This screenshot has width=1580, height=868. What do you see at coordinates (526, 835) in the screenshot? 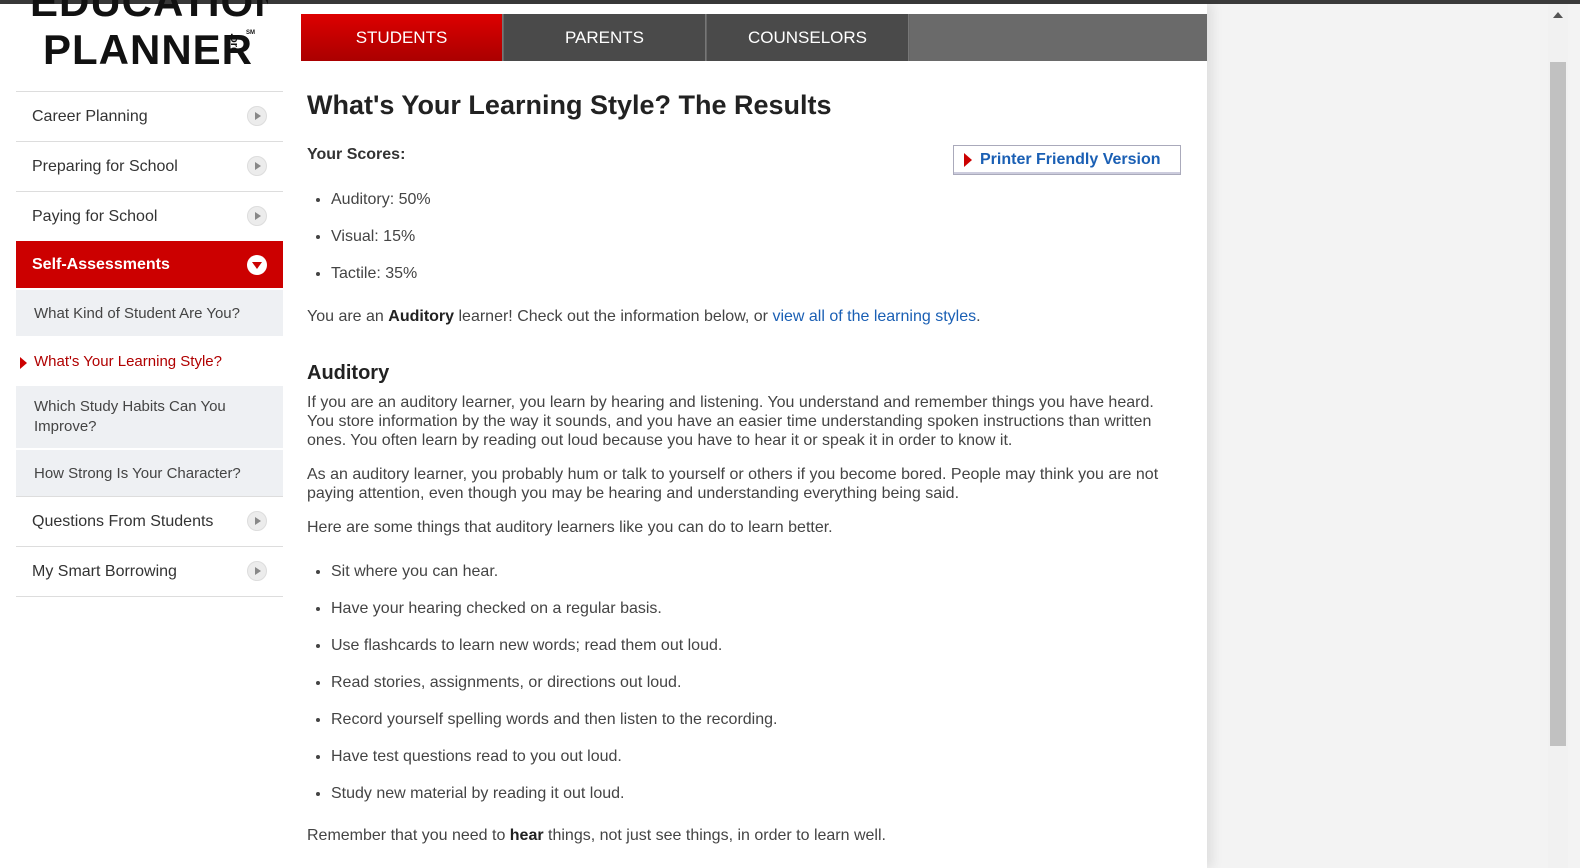
I see `closing-bold: hear` at bounding box center [526, 835].